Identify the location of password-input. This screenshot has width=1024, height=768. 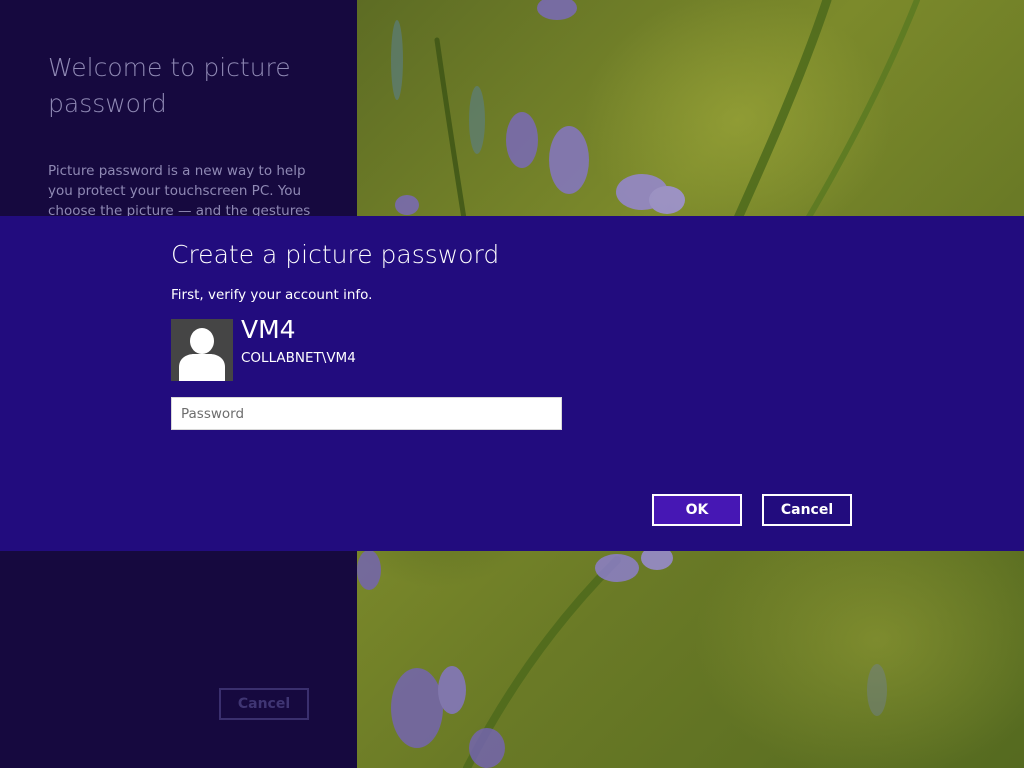
(366, 413).